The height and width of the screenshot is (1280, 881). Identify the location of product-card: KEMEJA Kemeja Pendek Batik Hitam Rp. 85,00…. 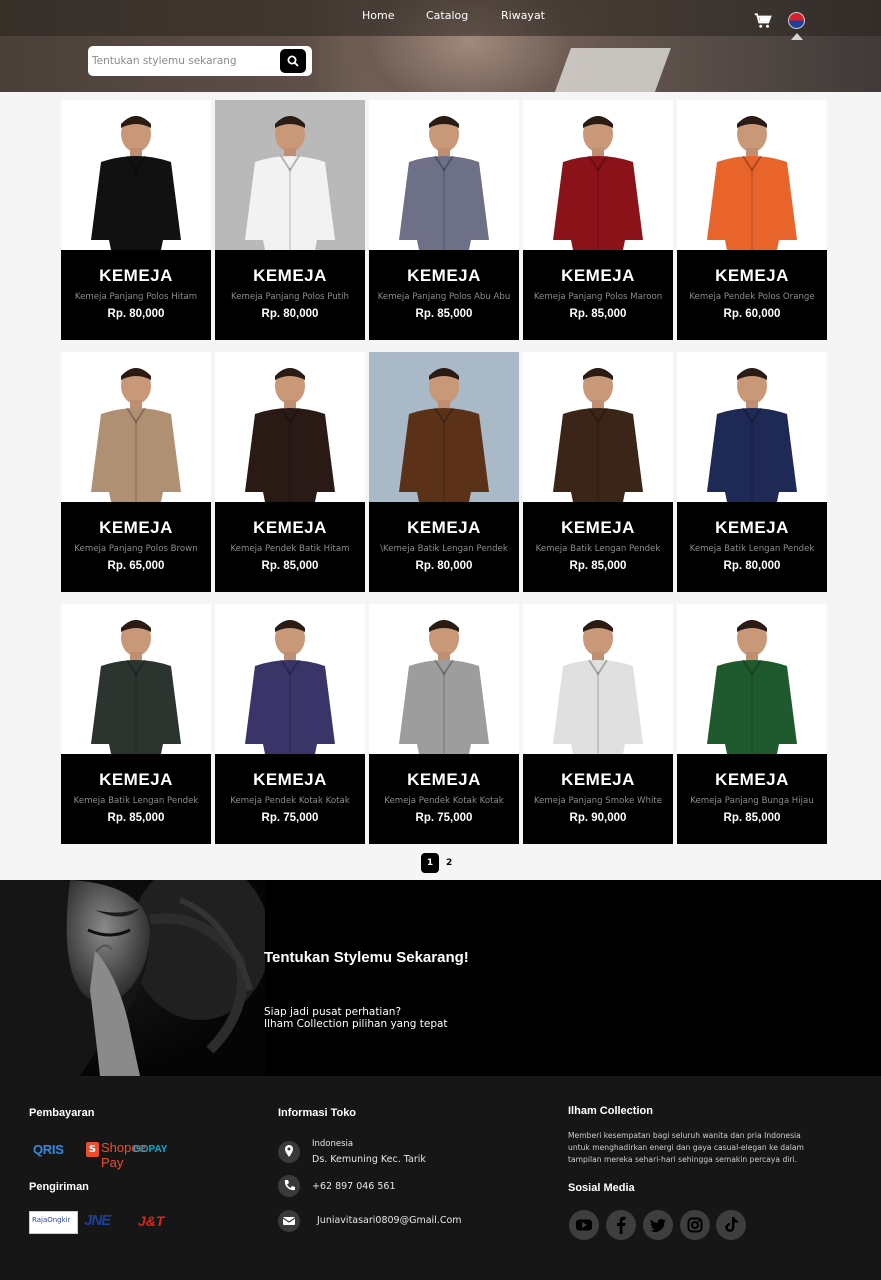
(290, 472).